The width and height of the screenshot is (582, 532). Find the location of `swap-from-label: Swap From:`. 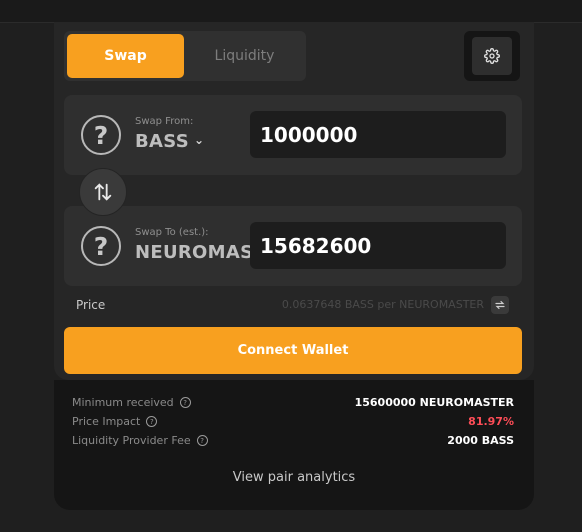

swap-from-label: Swap From: is located at coordinates (164, 121).